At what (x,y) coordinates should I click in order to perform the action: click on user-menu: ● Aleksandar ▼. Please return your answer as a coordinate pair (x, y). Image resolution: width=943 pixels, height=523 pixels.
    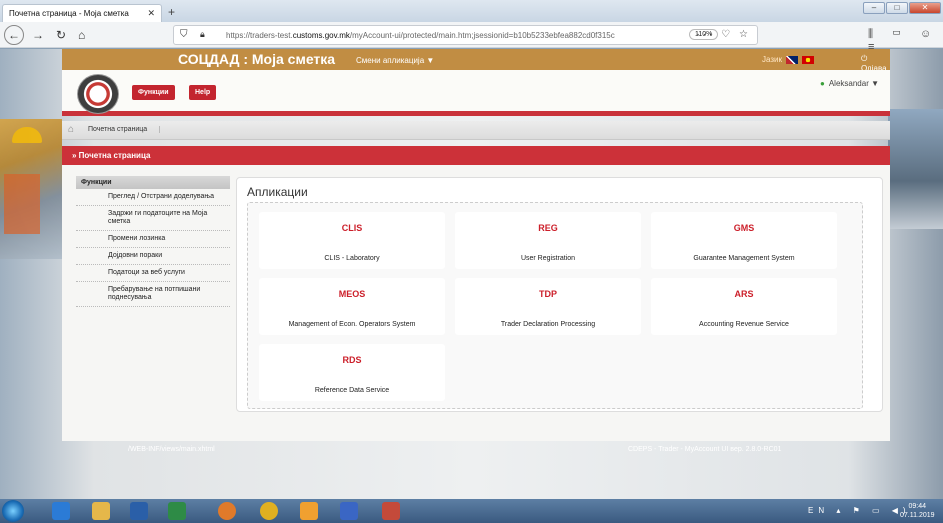
    Looking at the image, I should click on (849, 83).